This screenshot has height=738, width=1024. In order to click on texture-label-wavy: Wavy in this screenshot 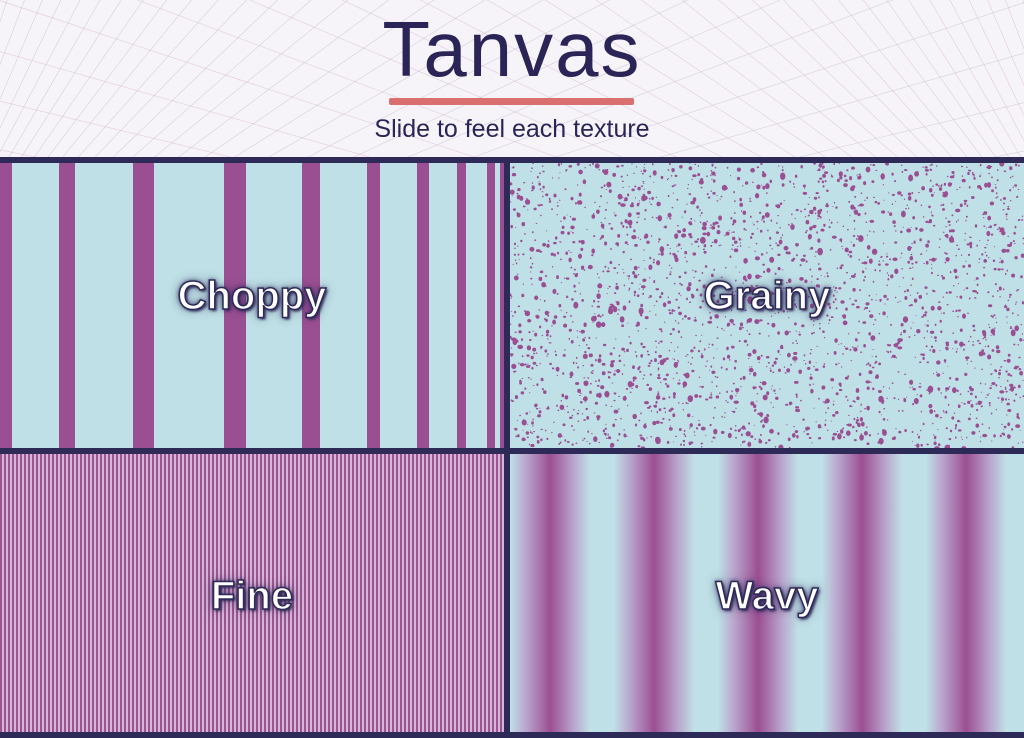, I will do `click(767, 596)`.